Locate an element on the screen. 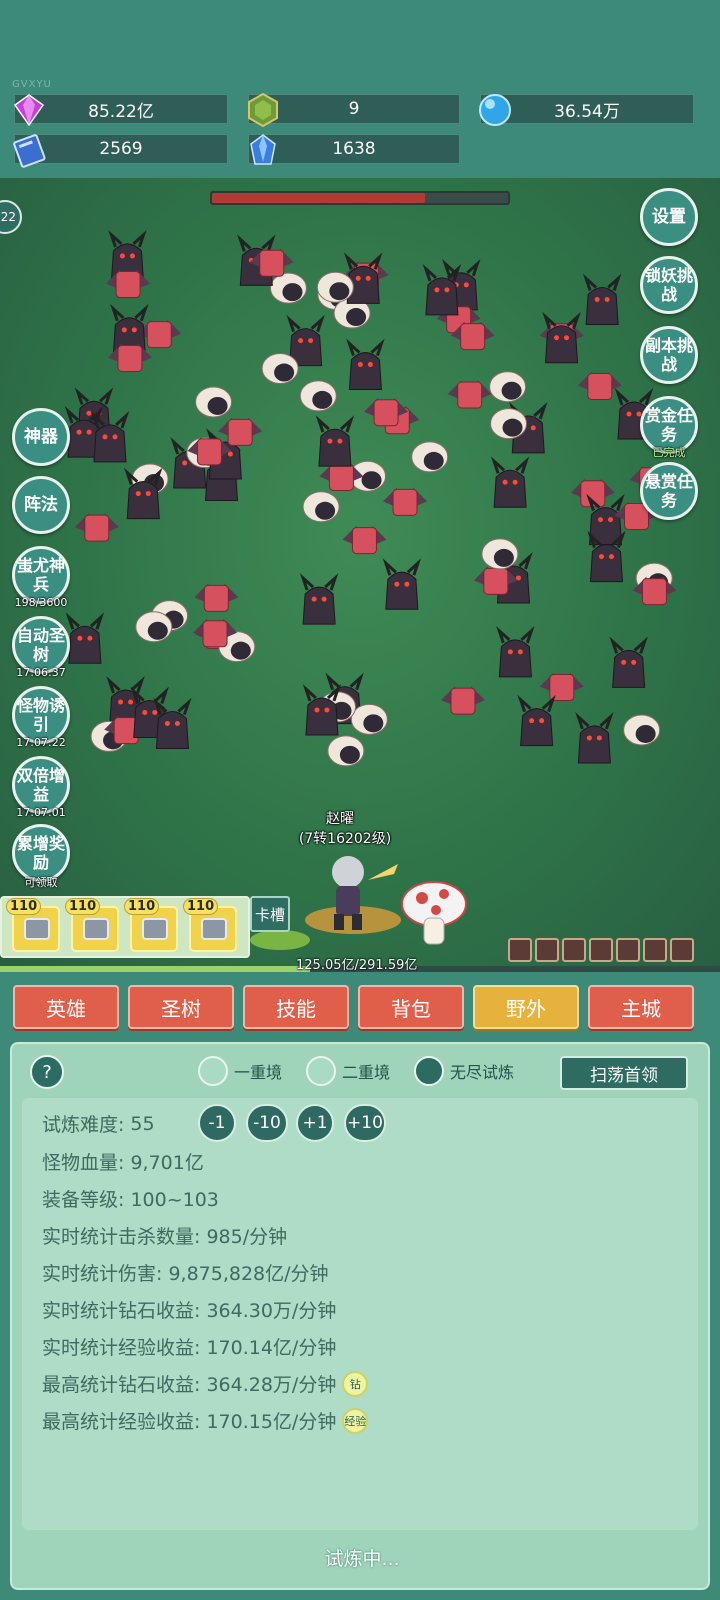 The width and height of the screenshot is (720, 1600). tab-1: 圣树 is located at coordinates (181, 1007).